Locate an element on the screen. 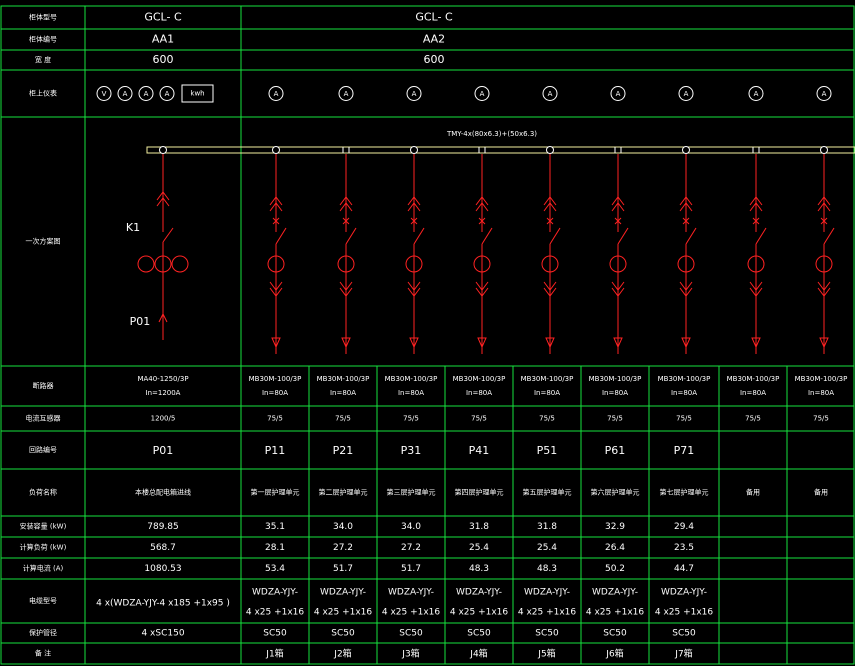 This screenshot has height=666, width=855. feeder-remark: J6箱 is located at coordinates (614, 654).